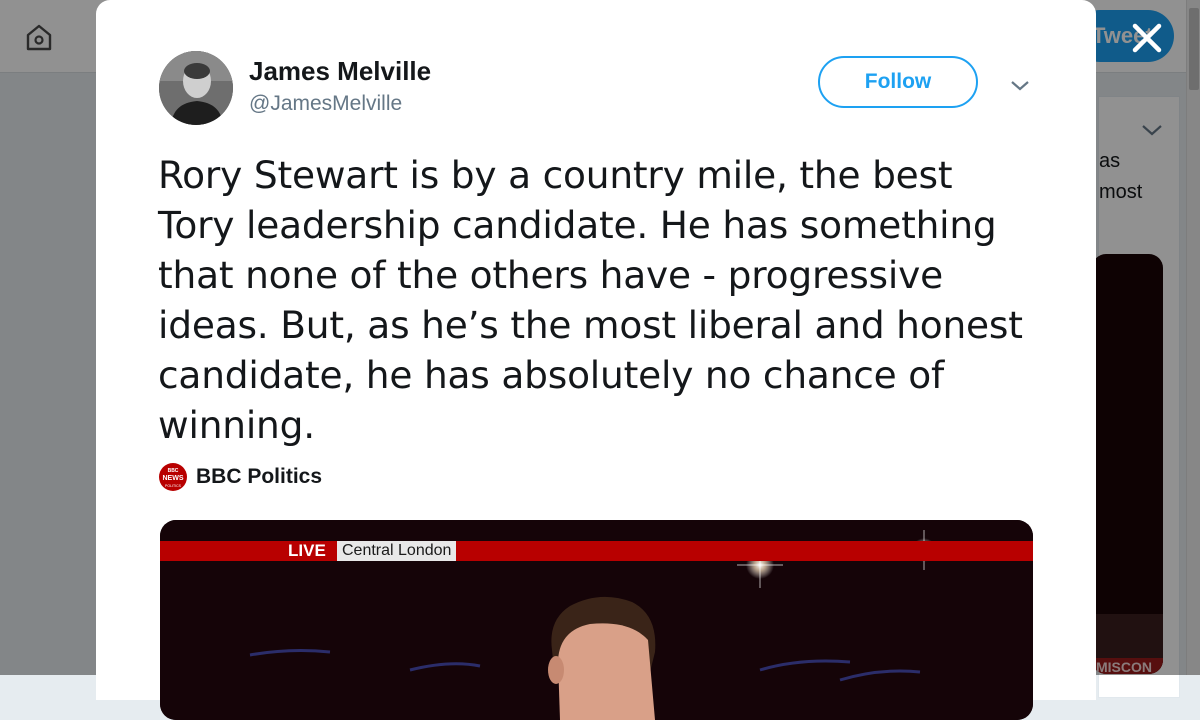  I want to click on live-label: LIVE, so click(307, 550).